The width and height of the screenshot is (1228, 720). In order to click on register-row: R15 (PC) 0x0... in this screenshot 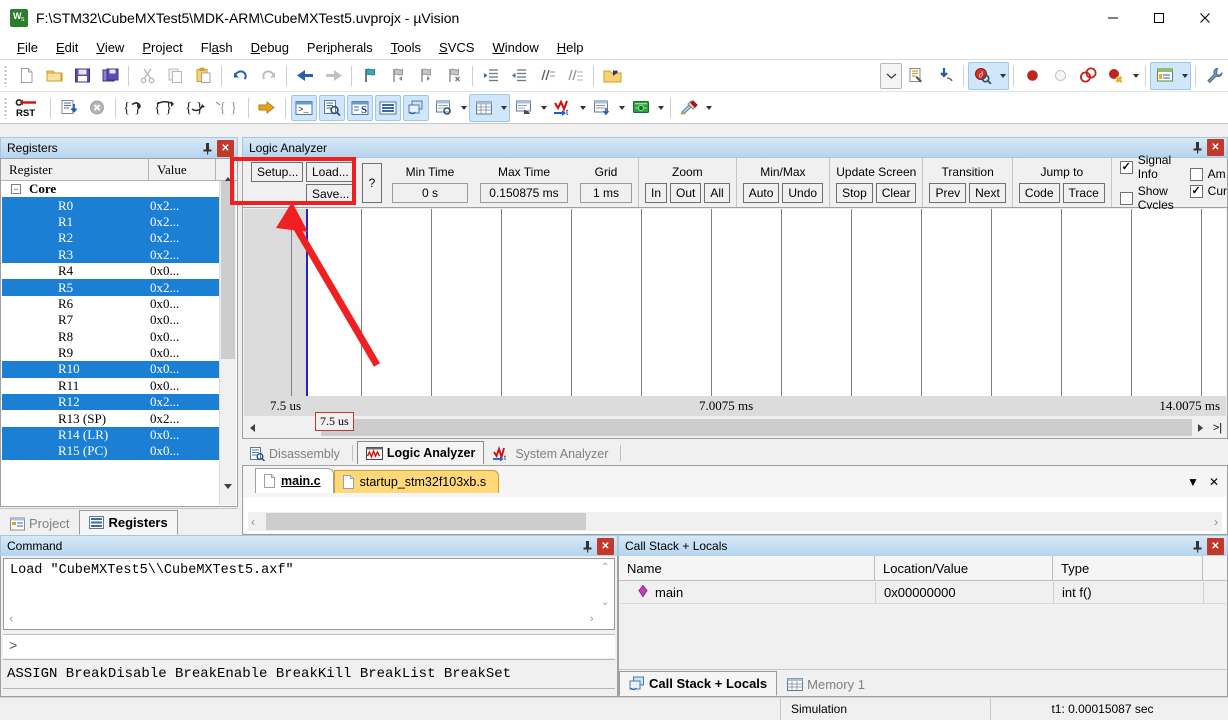, I will do `click(110, 451)`.